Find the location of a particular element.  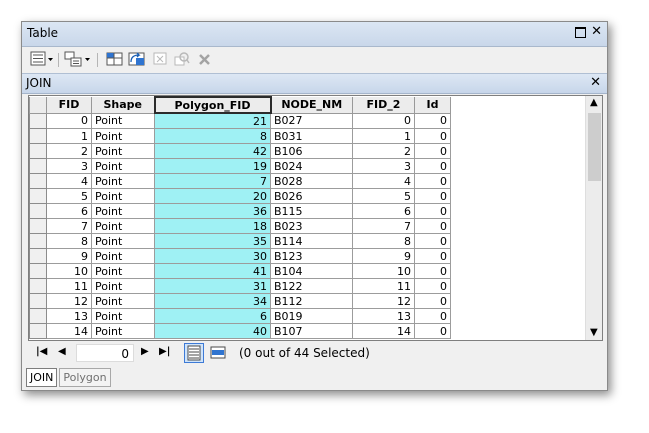

cell-node-nm: B019 is located at coordinates (311, 316).